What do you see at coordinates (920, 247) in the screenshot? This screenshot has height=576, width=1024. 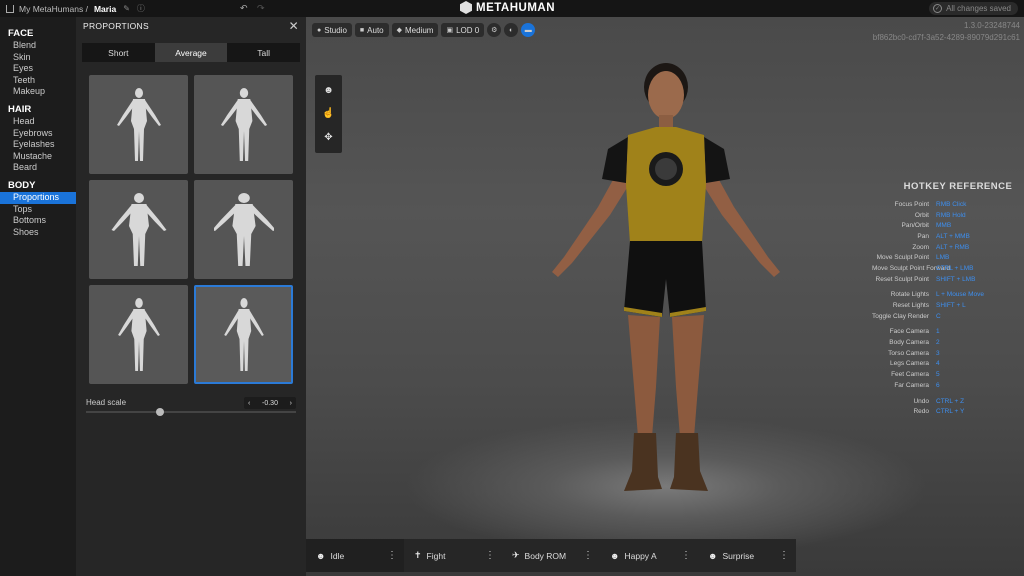 I see `hotkey-action: Zoom` at bounding box center [920, 247].